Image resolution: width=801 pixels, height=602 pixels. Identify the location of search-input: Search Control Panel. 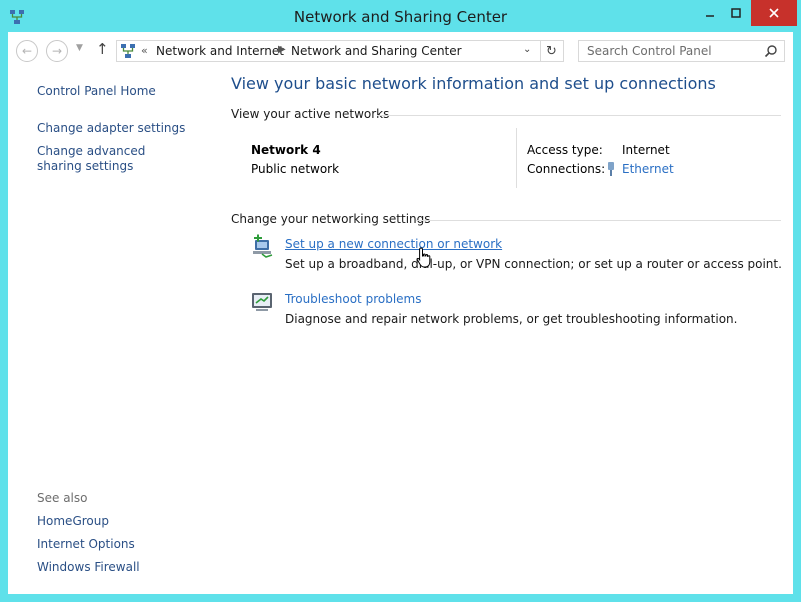
(649, 51).